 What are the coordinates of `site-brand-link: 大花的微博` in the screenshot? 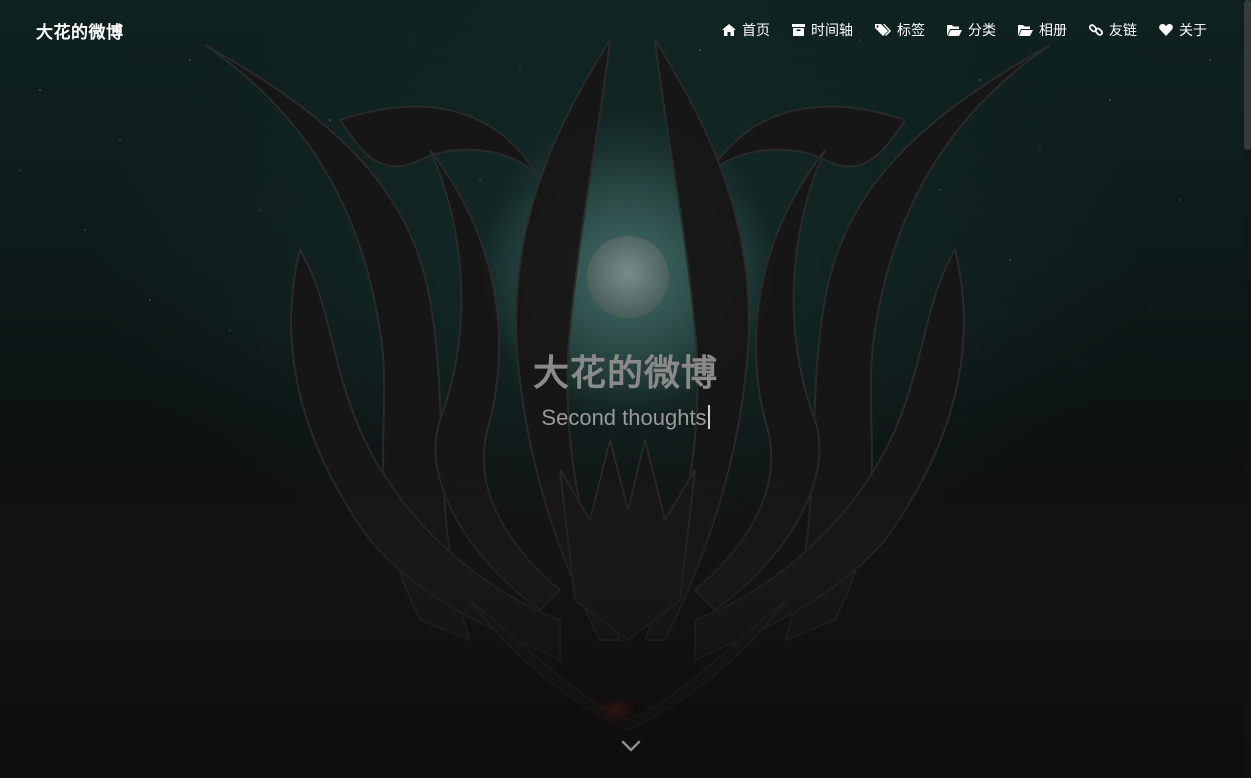 It's located at (80, 30).